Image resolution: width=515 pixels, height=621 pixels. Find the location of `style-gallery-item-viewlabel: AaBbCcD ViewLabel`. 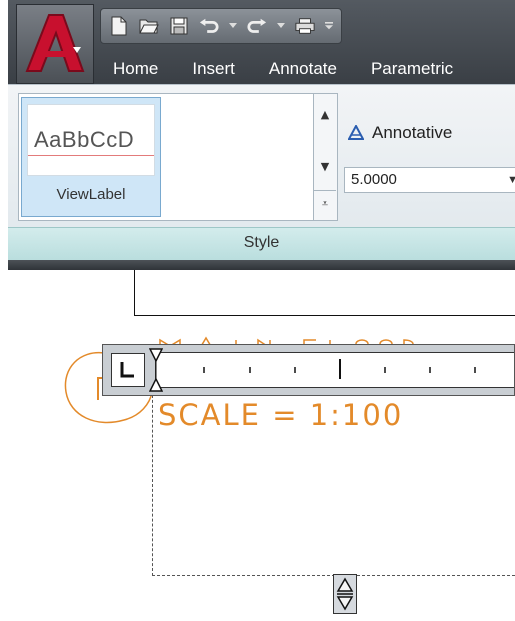

style-gallery-item-viewlabel: AaBbCcD ViewLabel is located at coordinates (91, 157).